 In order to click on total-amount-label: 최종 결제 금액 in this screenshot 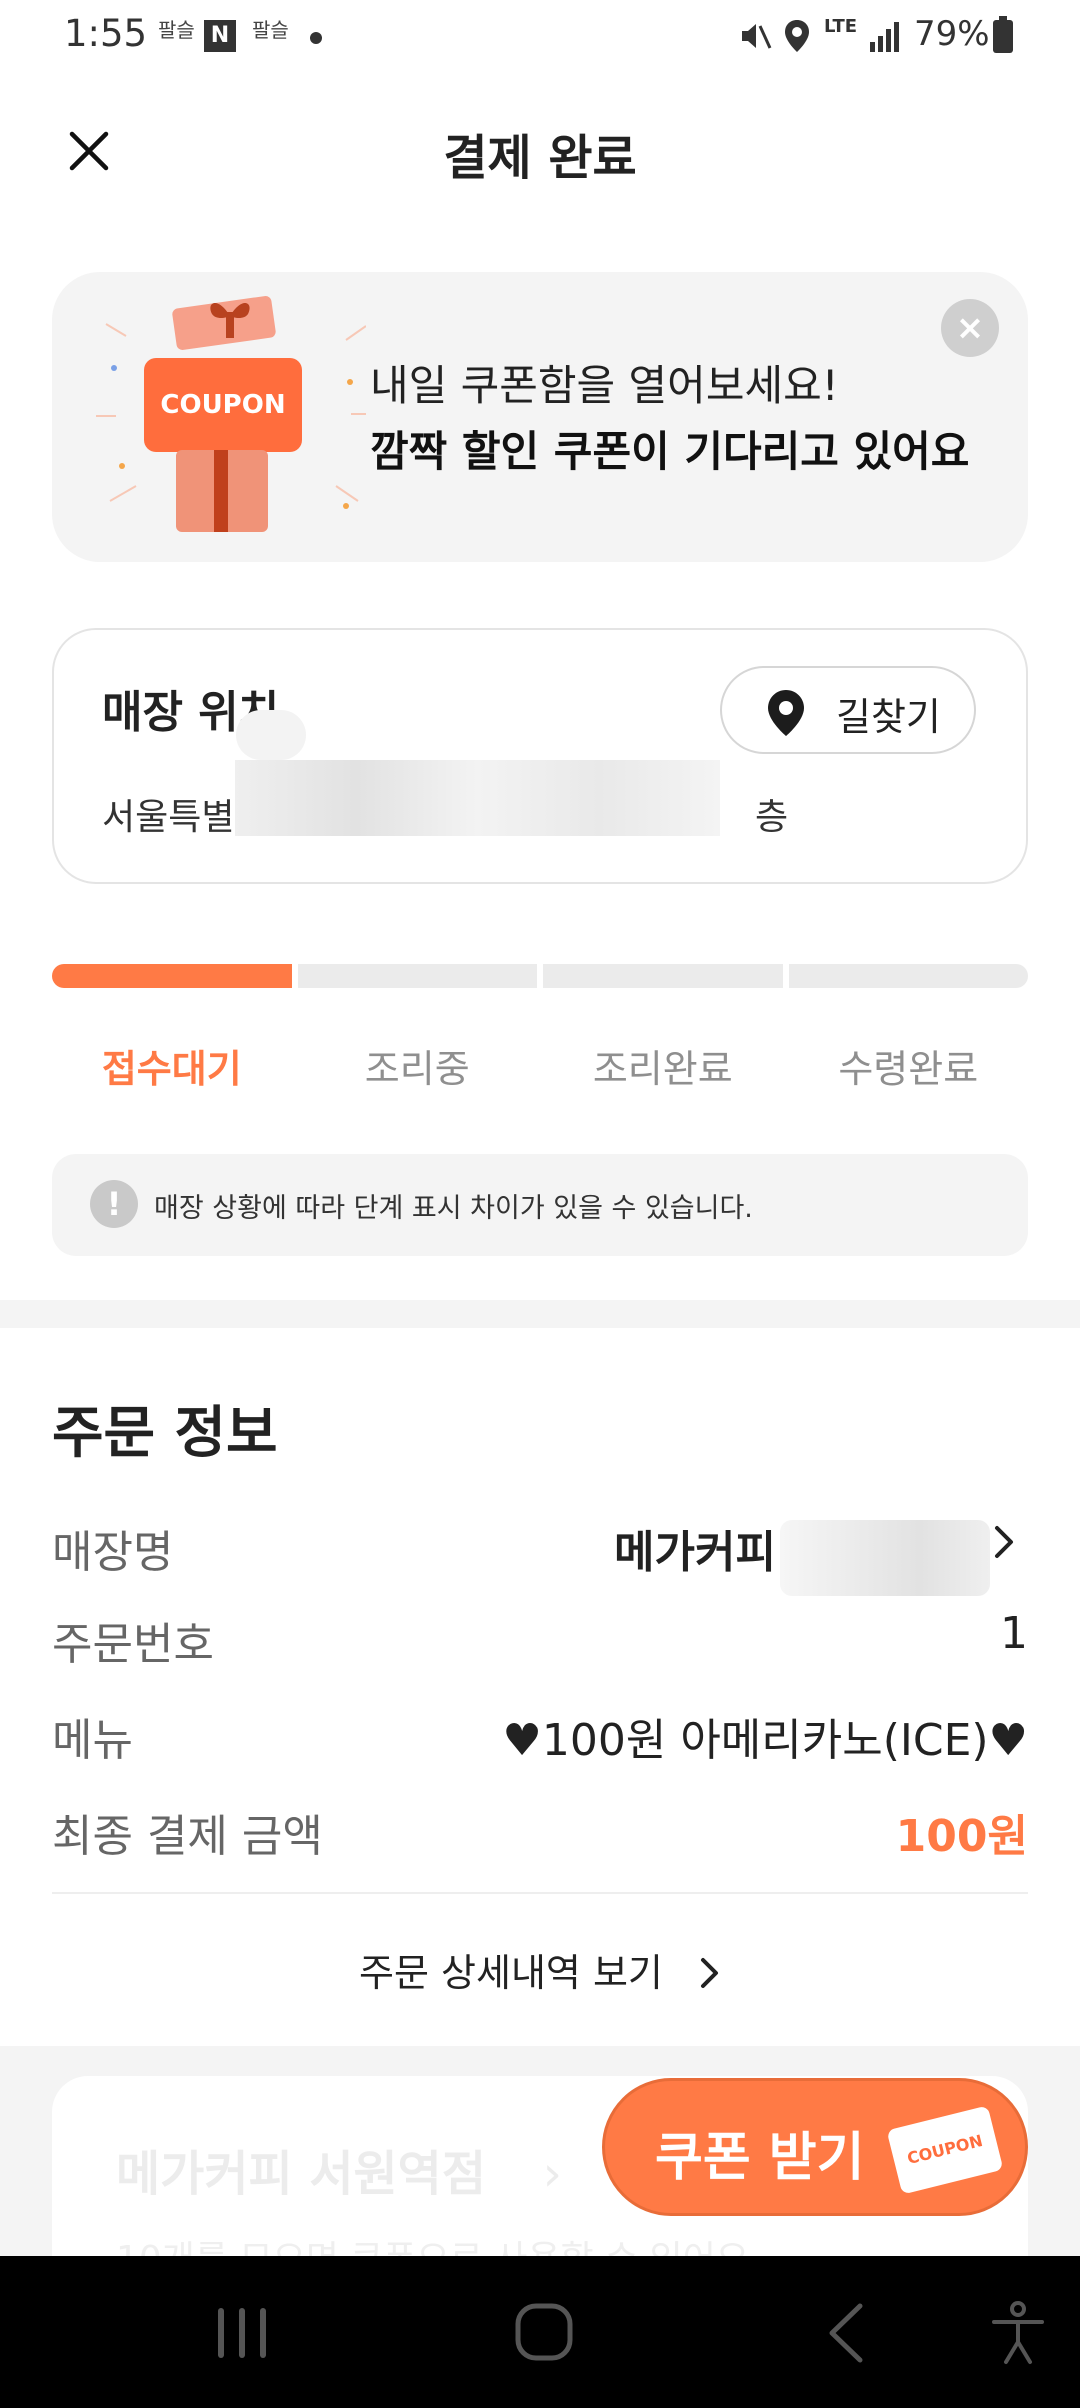, I will do `click(187, 1836)`.